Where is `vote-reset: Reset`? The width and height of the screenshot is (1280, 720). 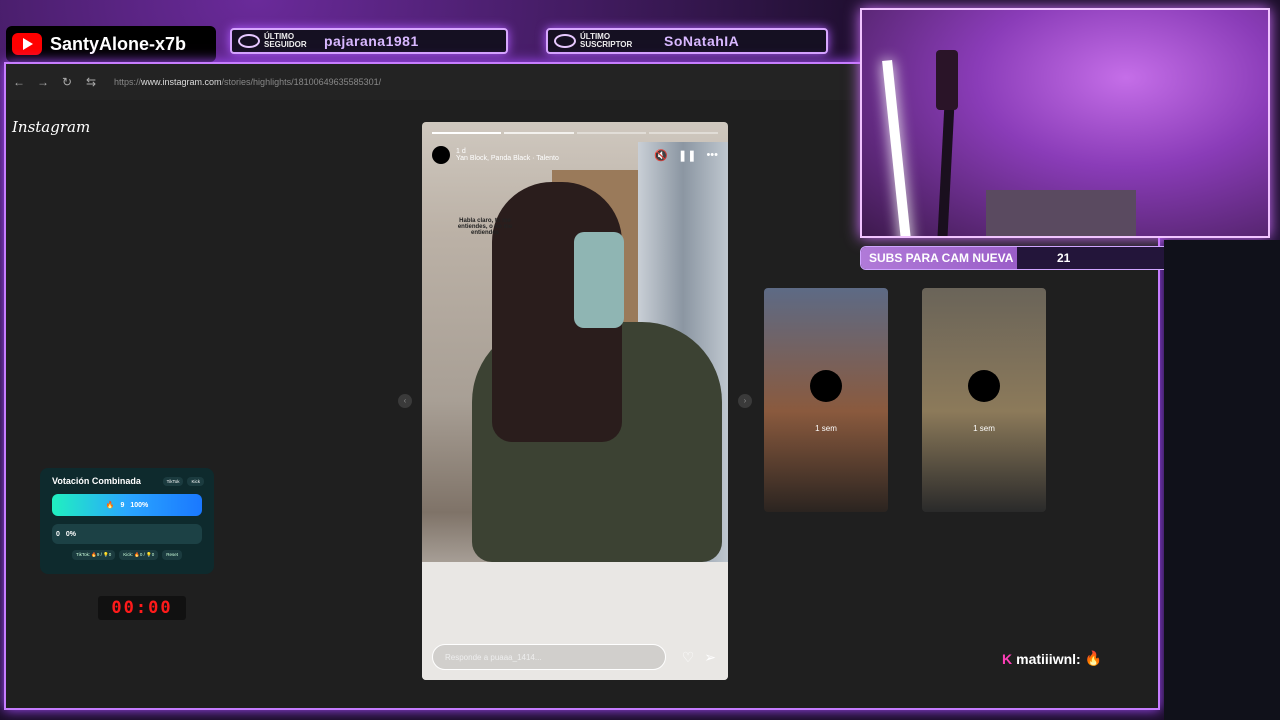
vote-reset: Reset is located at coordinates (172, 555).